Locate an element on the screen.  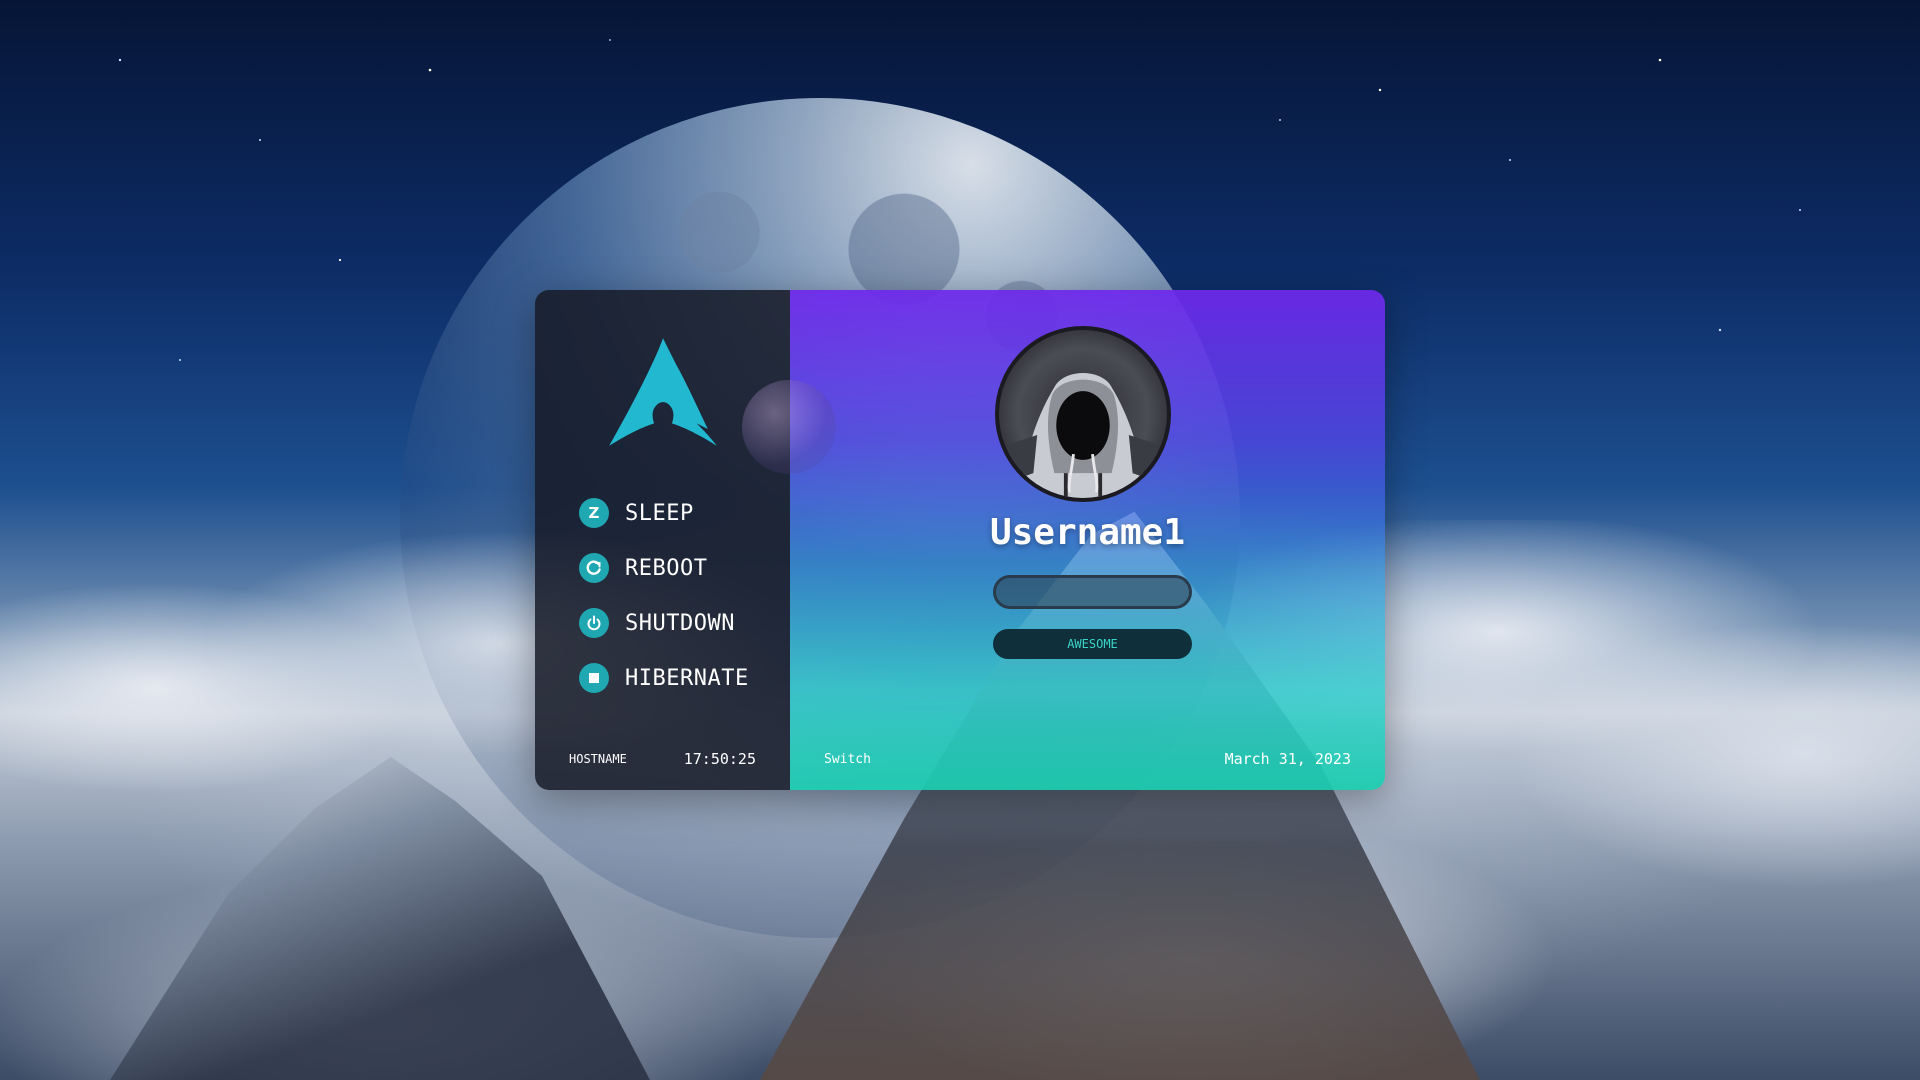
hibernate-label: HIBERNATE is located at coordinates (687, 678).